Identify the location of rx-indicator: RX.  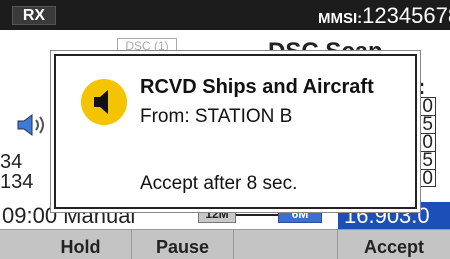
(34, 15).